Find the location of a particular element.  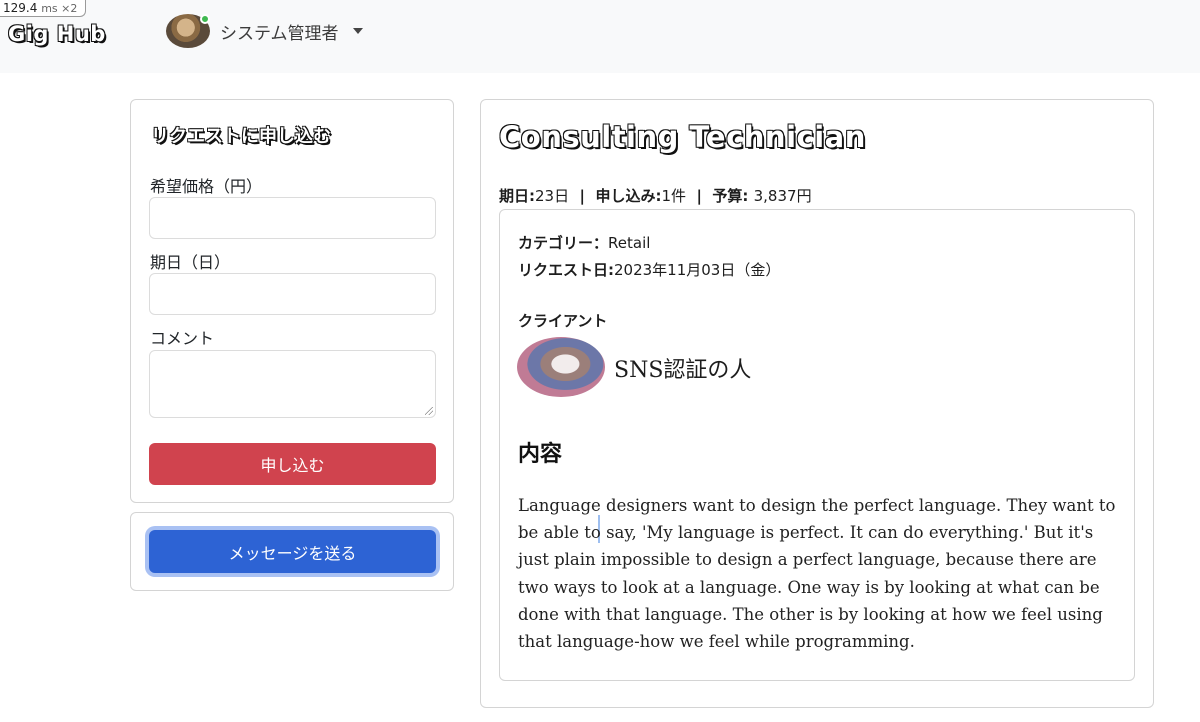

chevron-down-icon is located at coordinates (357, 31).